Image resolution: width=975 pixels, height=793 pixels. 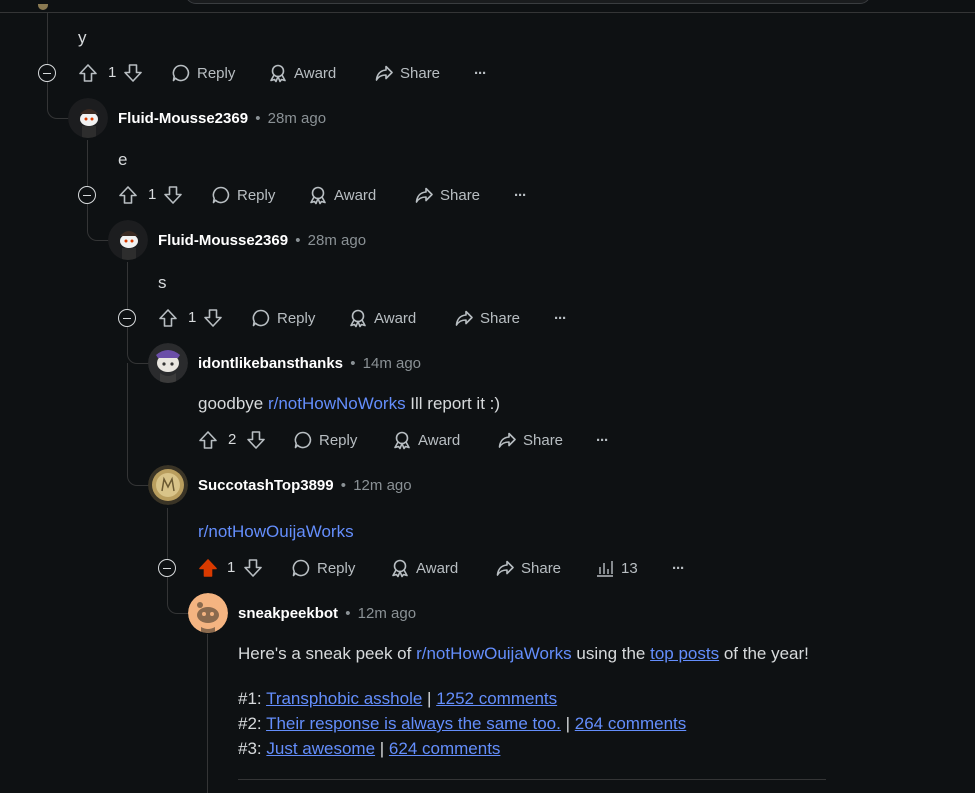 What do you see at coordinates (445, 748) in the screenshot?
I see `post-comments-link: 624 comments` at bounding box center [445, 748].